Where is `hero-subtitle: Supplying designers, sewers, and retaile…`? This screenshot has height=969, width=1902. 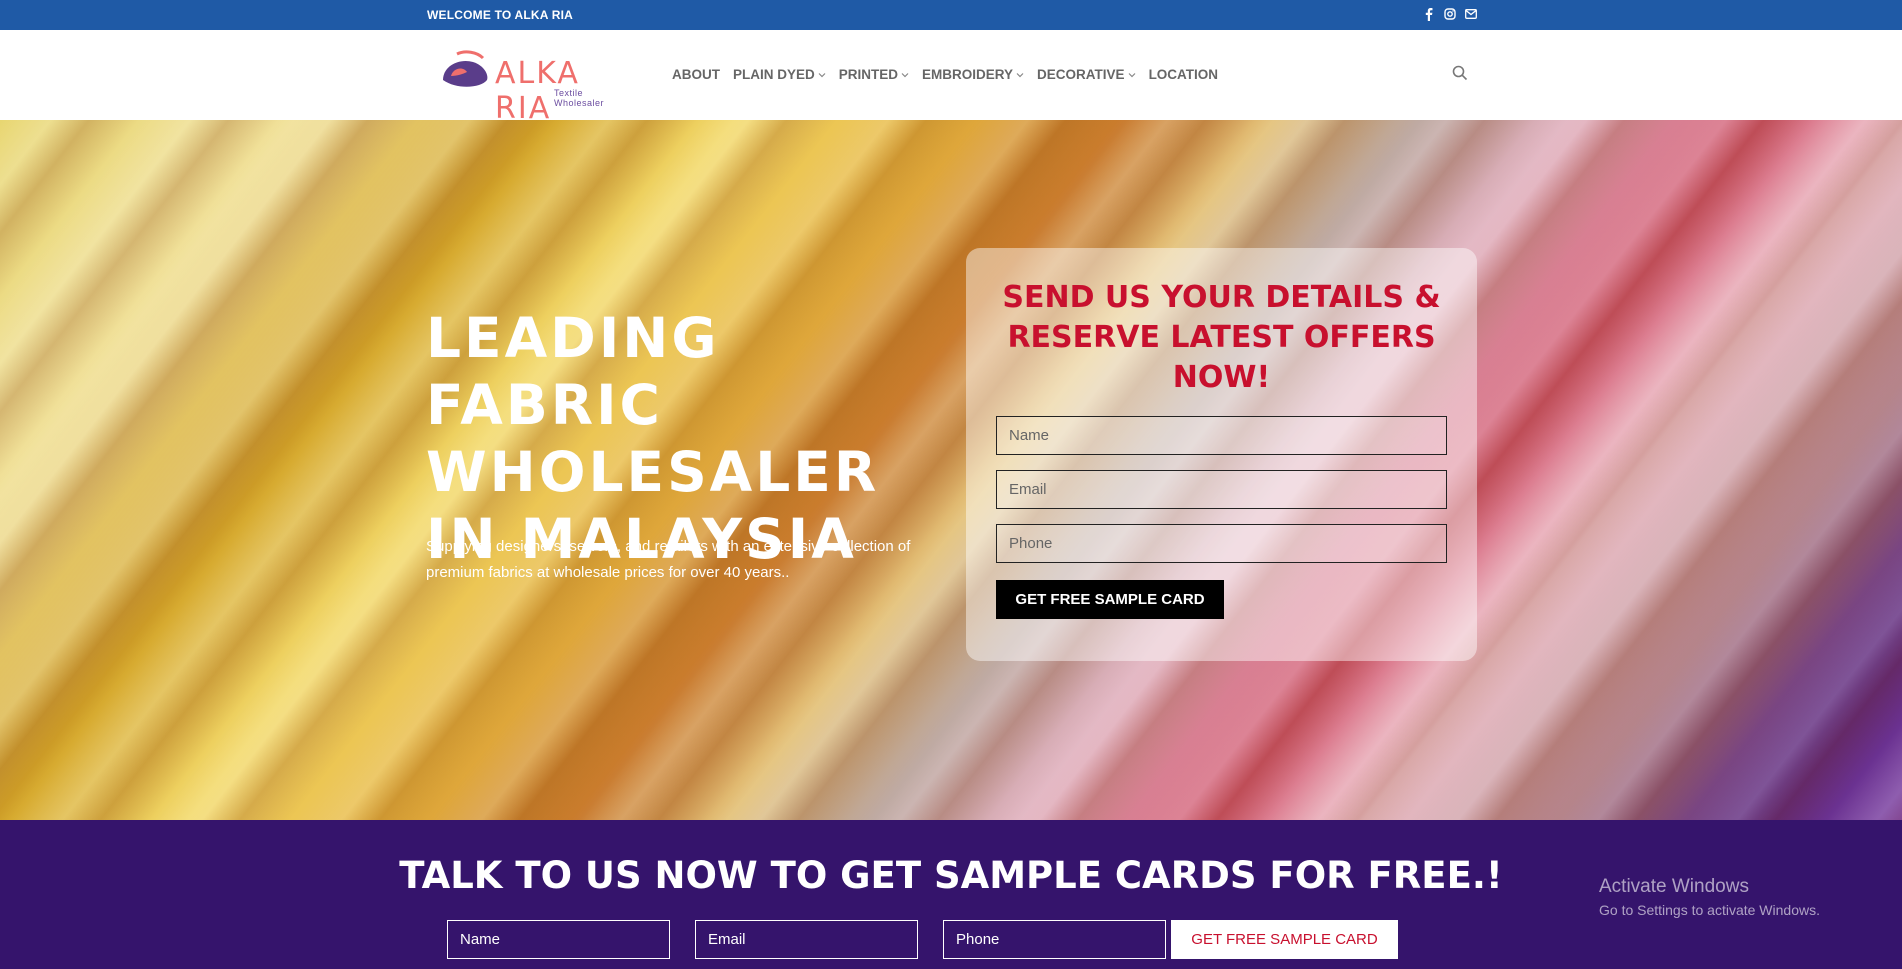
hero-subtitle: Supplying designers, sewers, and retaile… is located at coordinates (668, 559).